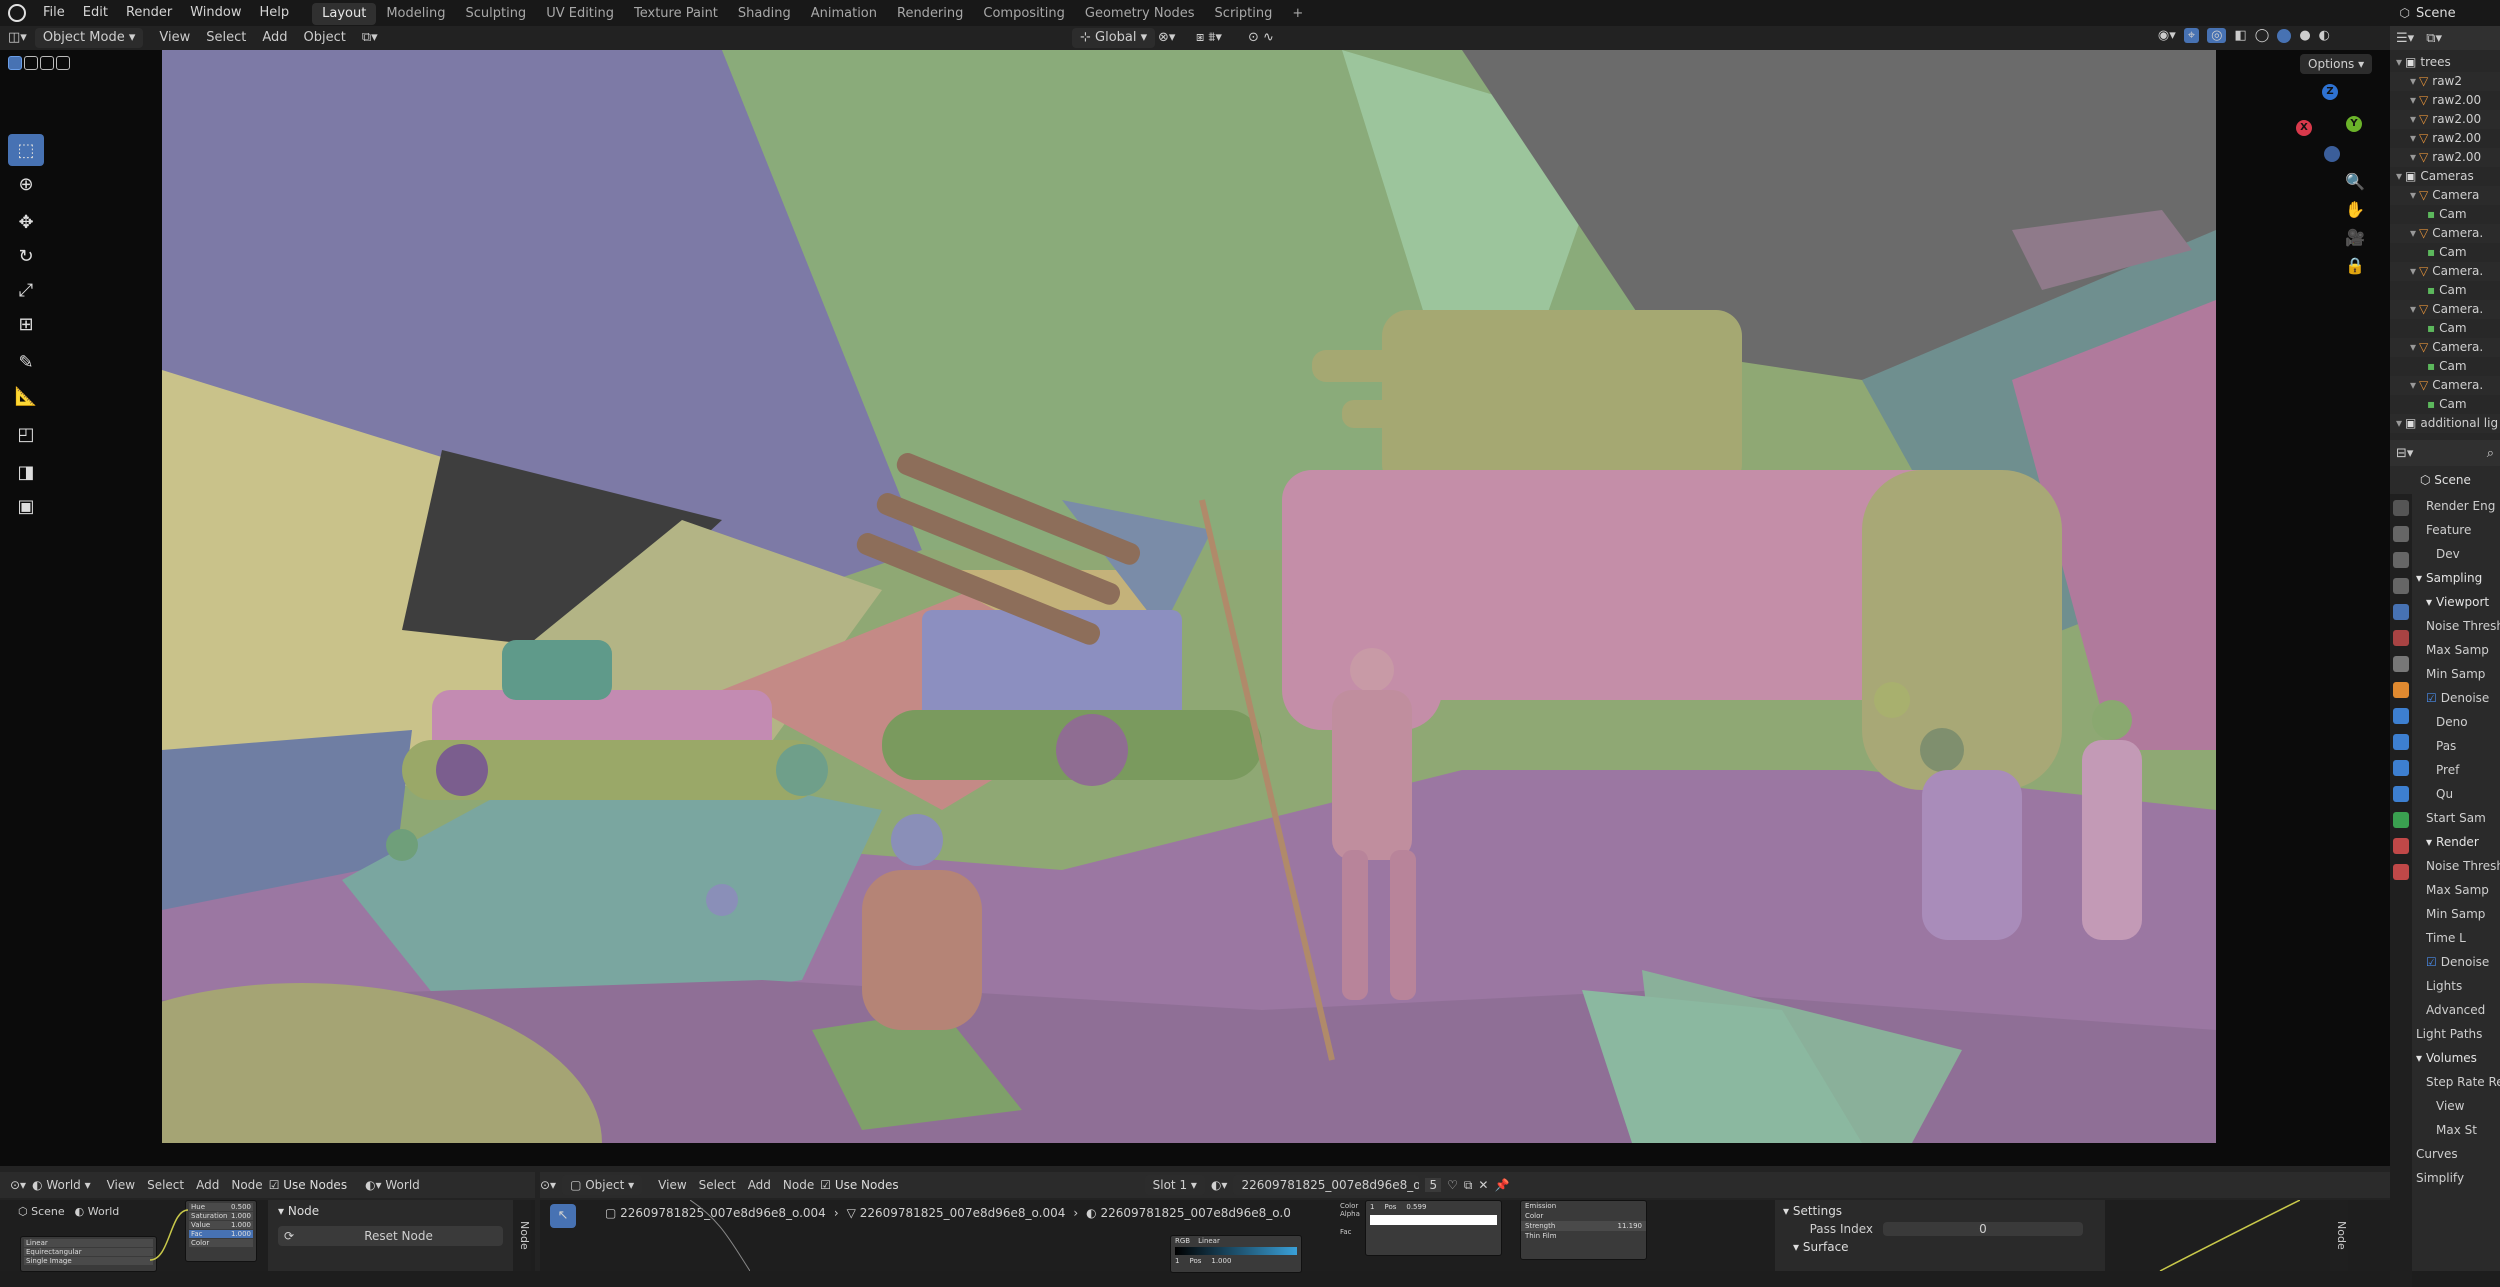 Image resolution: width=2500 pixels, height=1287 pixels. I want to click on properties-row: ☑ Denoise, so click(2456, 698).